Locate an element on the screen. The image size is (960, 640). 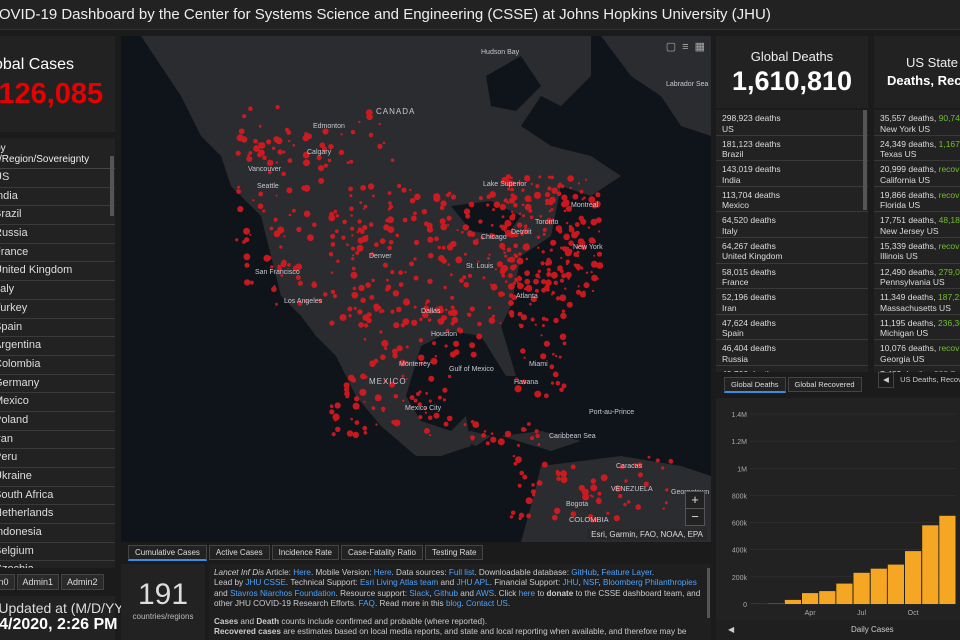
deaths-list-item: 64,267 deaths United Kingdom is located at coordinates (792, 251).